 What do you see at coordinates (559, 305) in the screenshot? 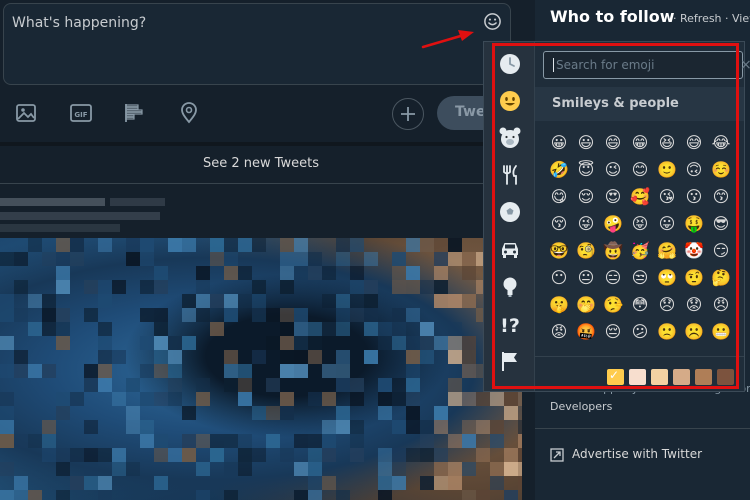
I see `emoji-item: 🤫` at bounding box center [559, 305].